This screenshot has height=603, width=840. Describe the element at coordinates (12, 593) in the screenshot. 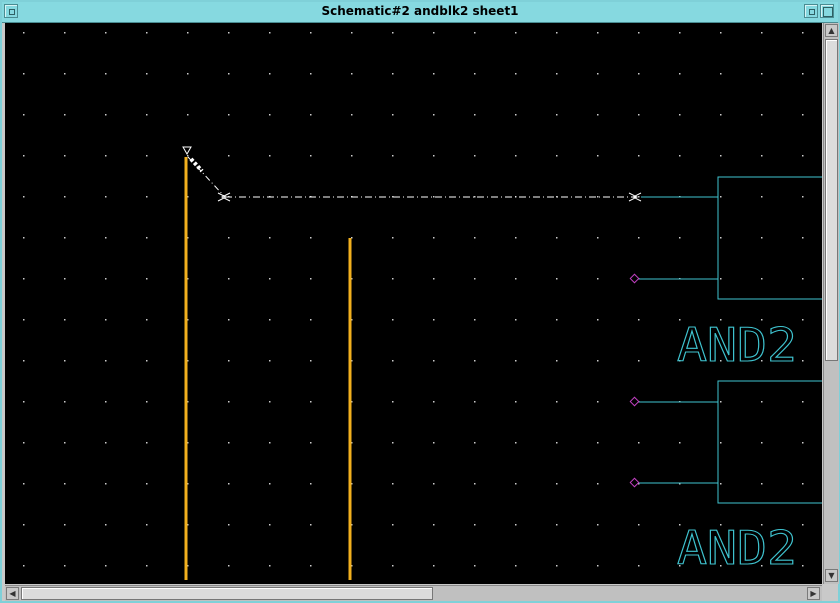

I see `scroll-left-icon: ◀` at that location.